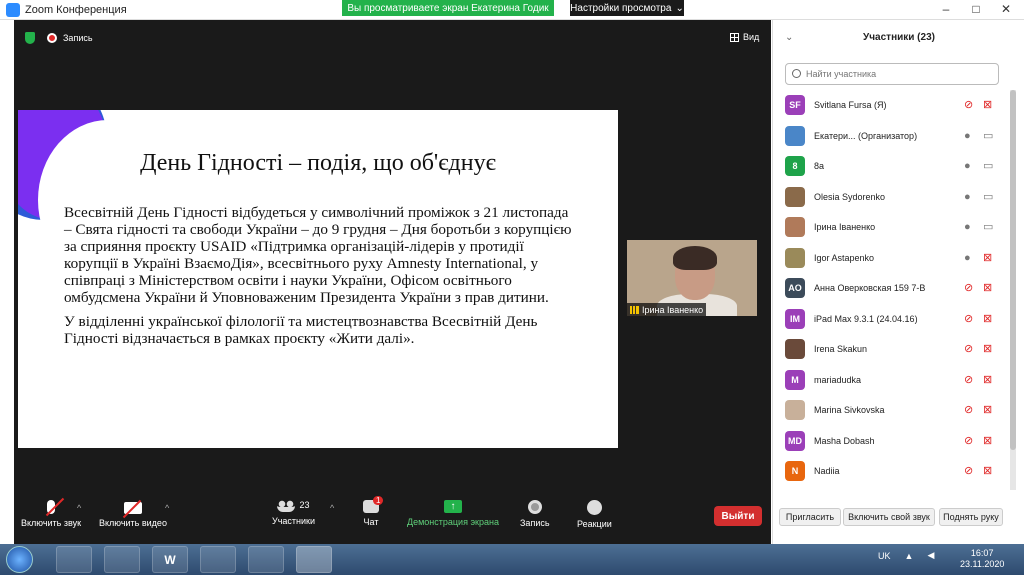 The image size is (1024, 575). Describe the element at coordinates (218, 559) in the screenshot. I see `taskbar-chrome-icon` at that location.